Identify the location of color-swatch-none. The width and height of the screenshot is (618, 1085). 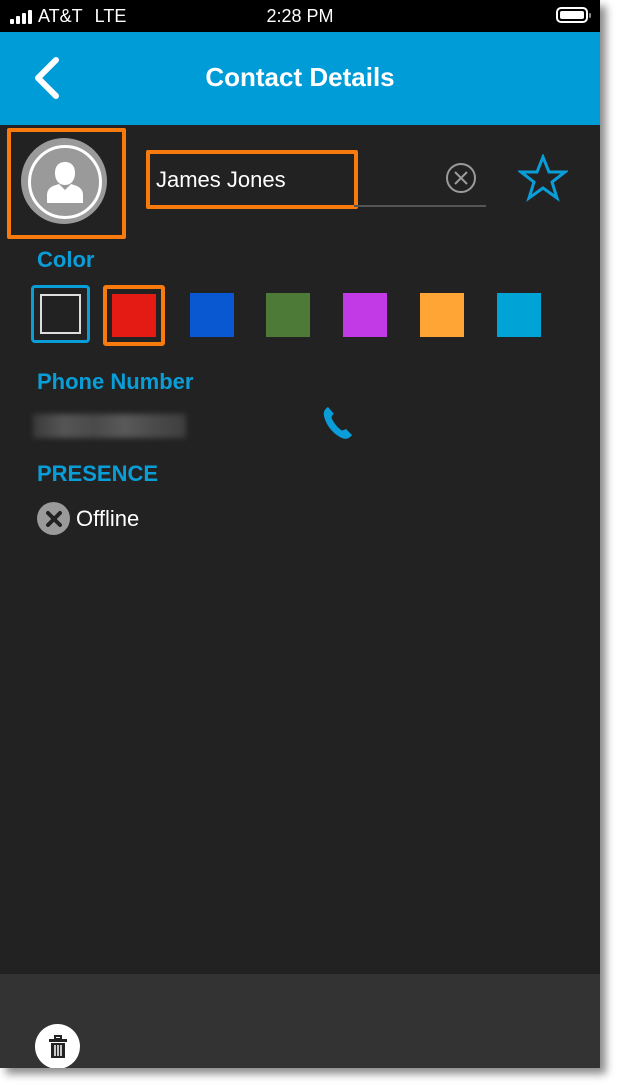
(60, 314).